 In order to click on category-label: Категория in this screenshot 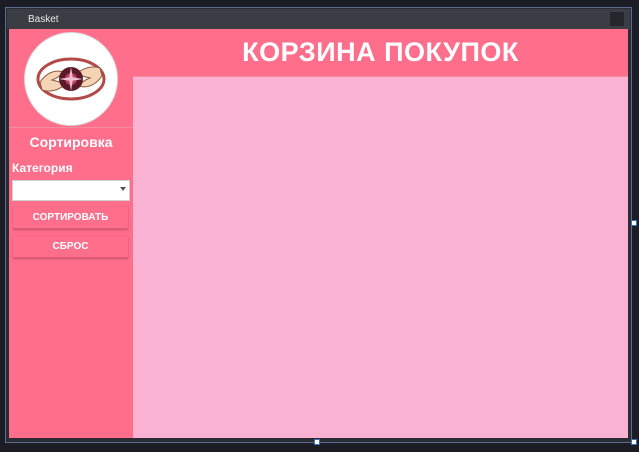, I will do `click(42, 168)`.